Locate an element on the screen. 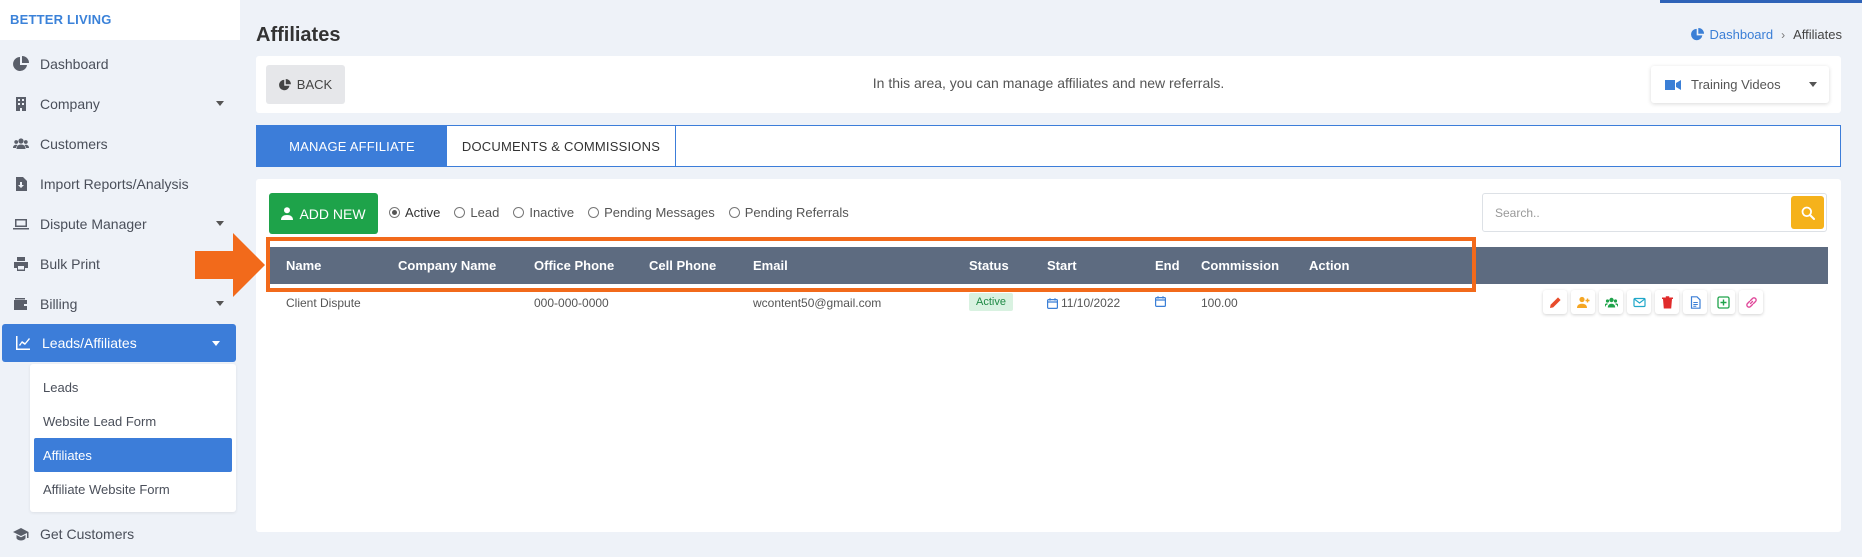  filter-active-radio: Active is located at coordinates (414, 212).